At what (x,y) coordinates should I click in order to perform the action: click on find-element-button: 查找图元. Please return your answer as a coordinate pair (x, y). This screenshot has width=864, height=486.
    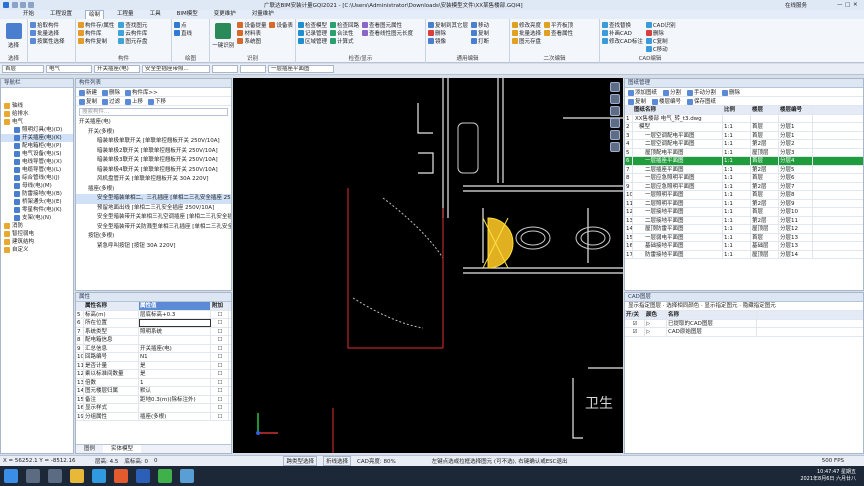
    Looking at the image, I should click on (132, 25).